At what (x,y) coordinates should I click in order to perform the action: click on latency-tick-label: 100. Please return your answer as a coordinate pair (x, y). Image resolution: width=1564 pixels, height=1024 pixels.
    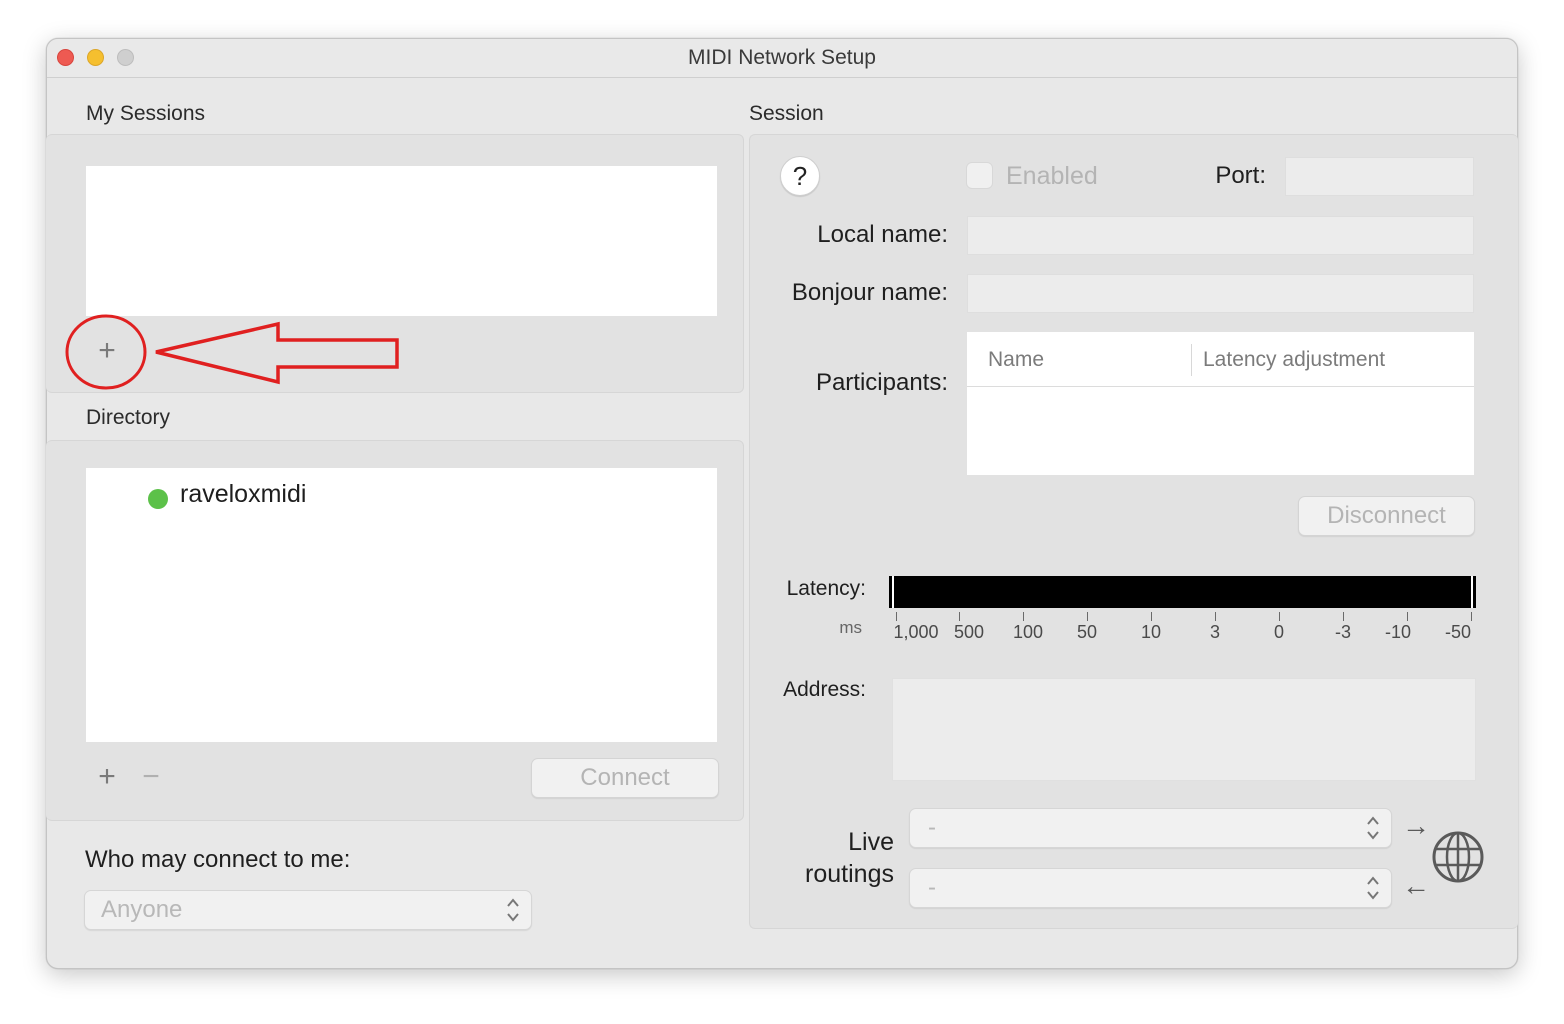
    Looking at the image, I should click on (1028, 632).